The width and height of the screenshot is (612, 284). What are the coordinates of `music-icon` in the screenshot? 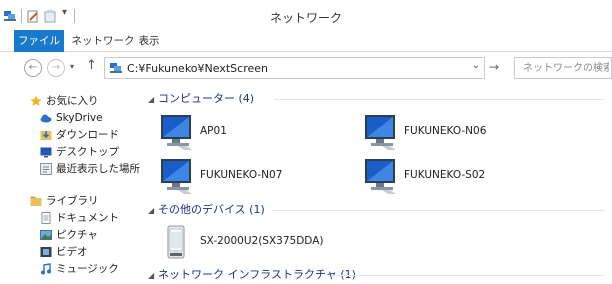 It's located at (46, 269).